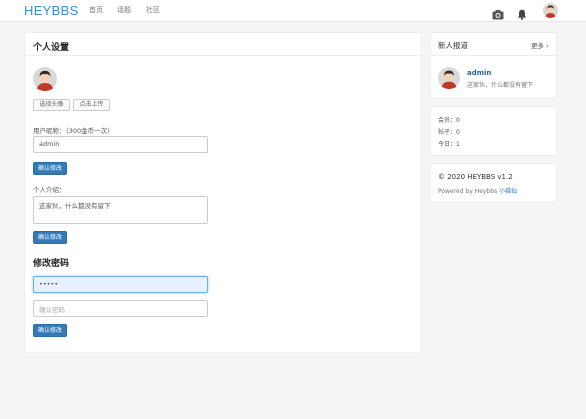  I want to click on powered-by-prefix: Powered by Heybbs, so click(469, 191).